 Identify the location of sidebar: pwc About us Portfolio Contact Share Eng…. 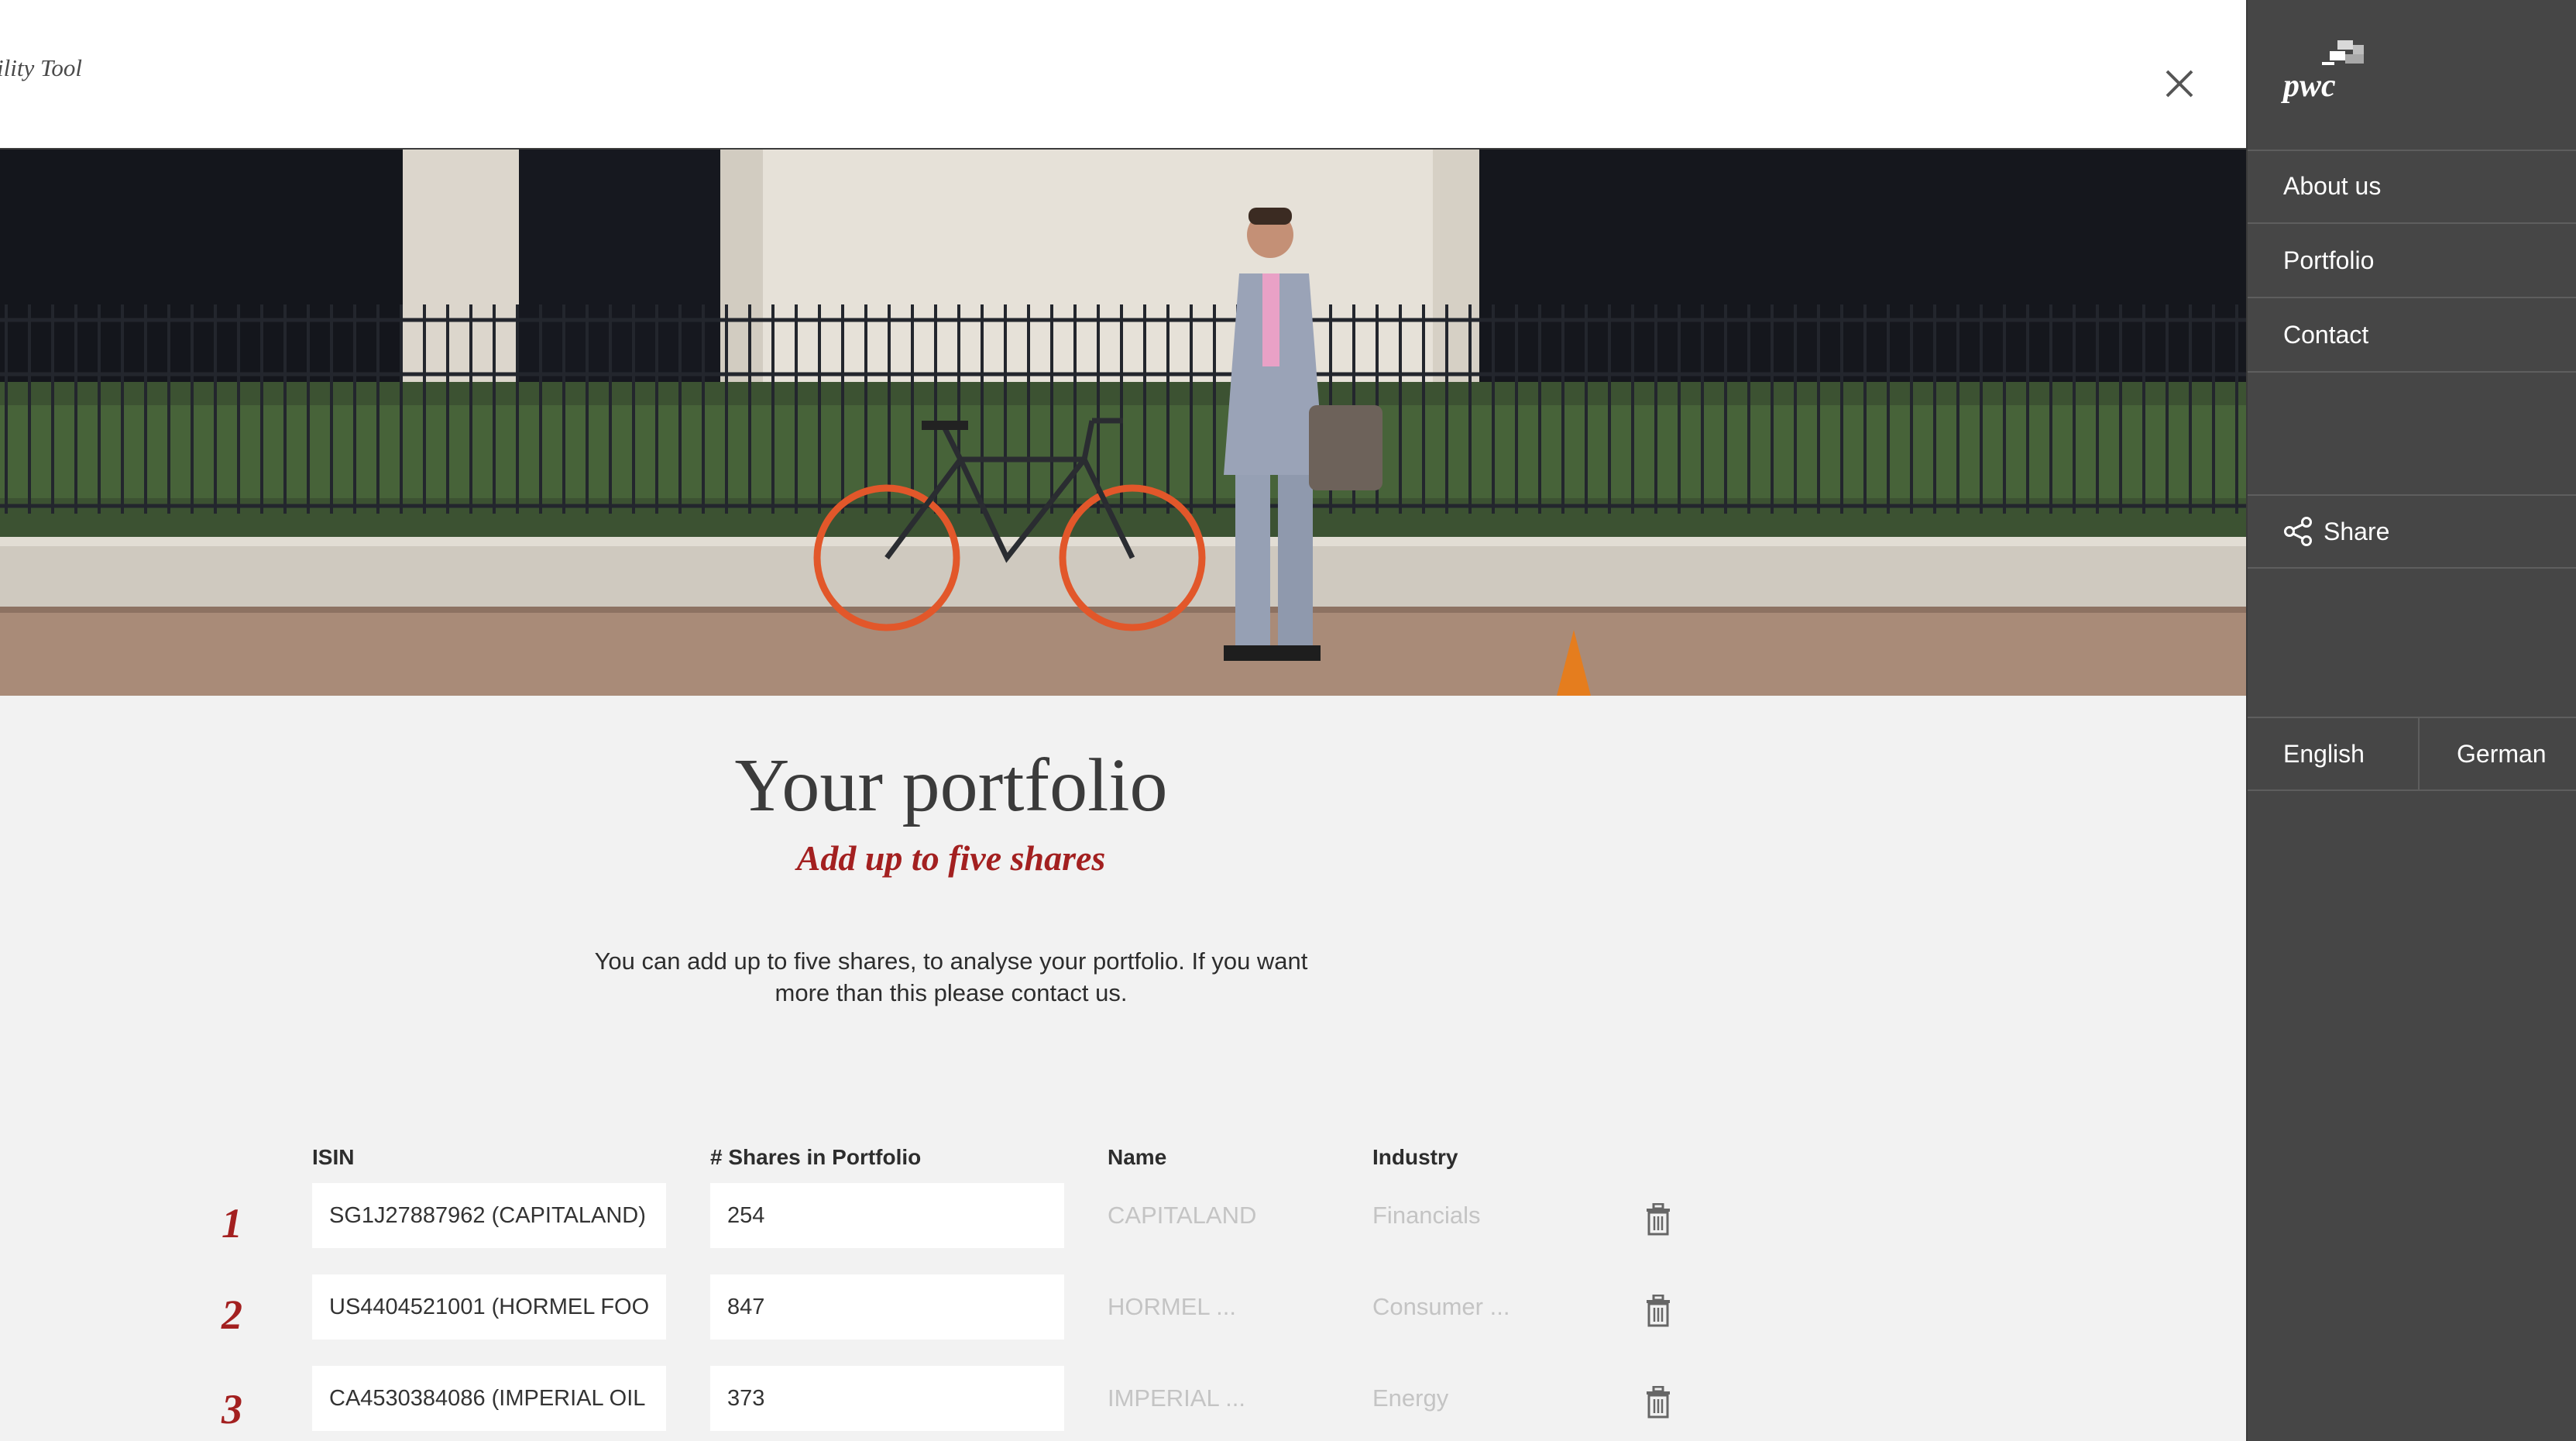
(2411, 720).